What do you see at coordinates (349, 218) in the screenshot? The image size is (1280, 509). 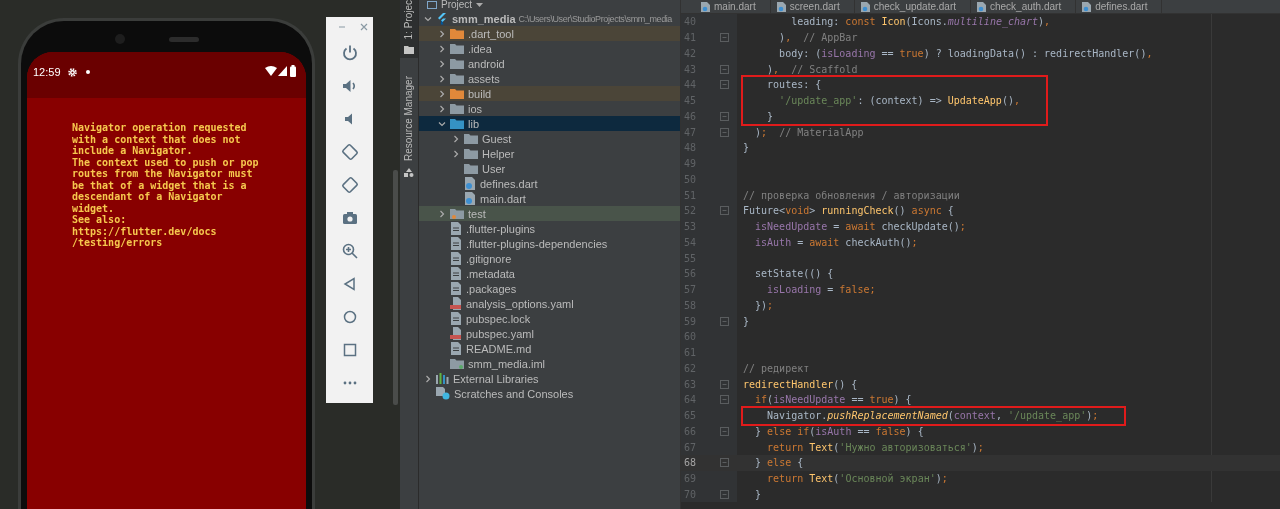 I see `camera-icon` at bounding box center [349, 218].